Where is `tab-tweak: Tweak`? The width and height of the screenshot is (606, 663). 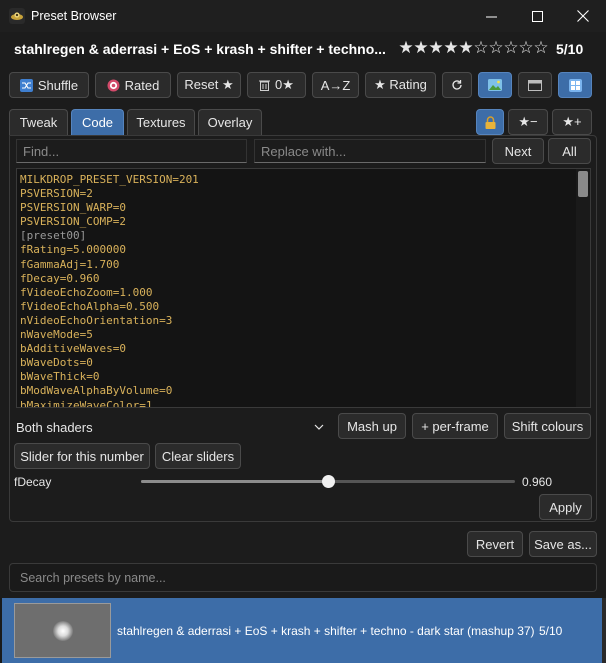 tab-tweak: Tweak is located at coordinates (38, 122).